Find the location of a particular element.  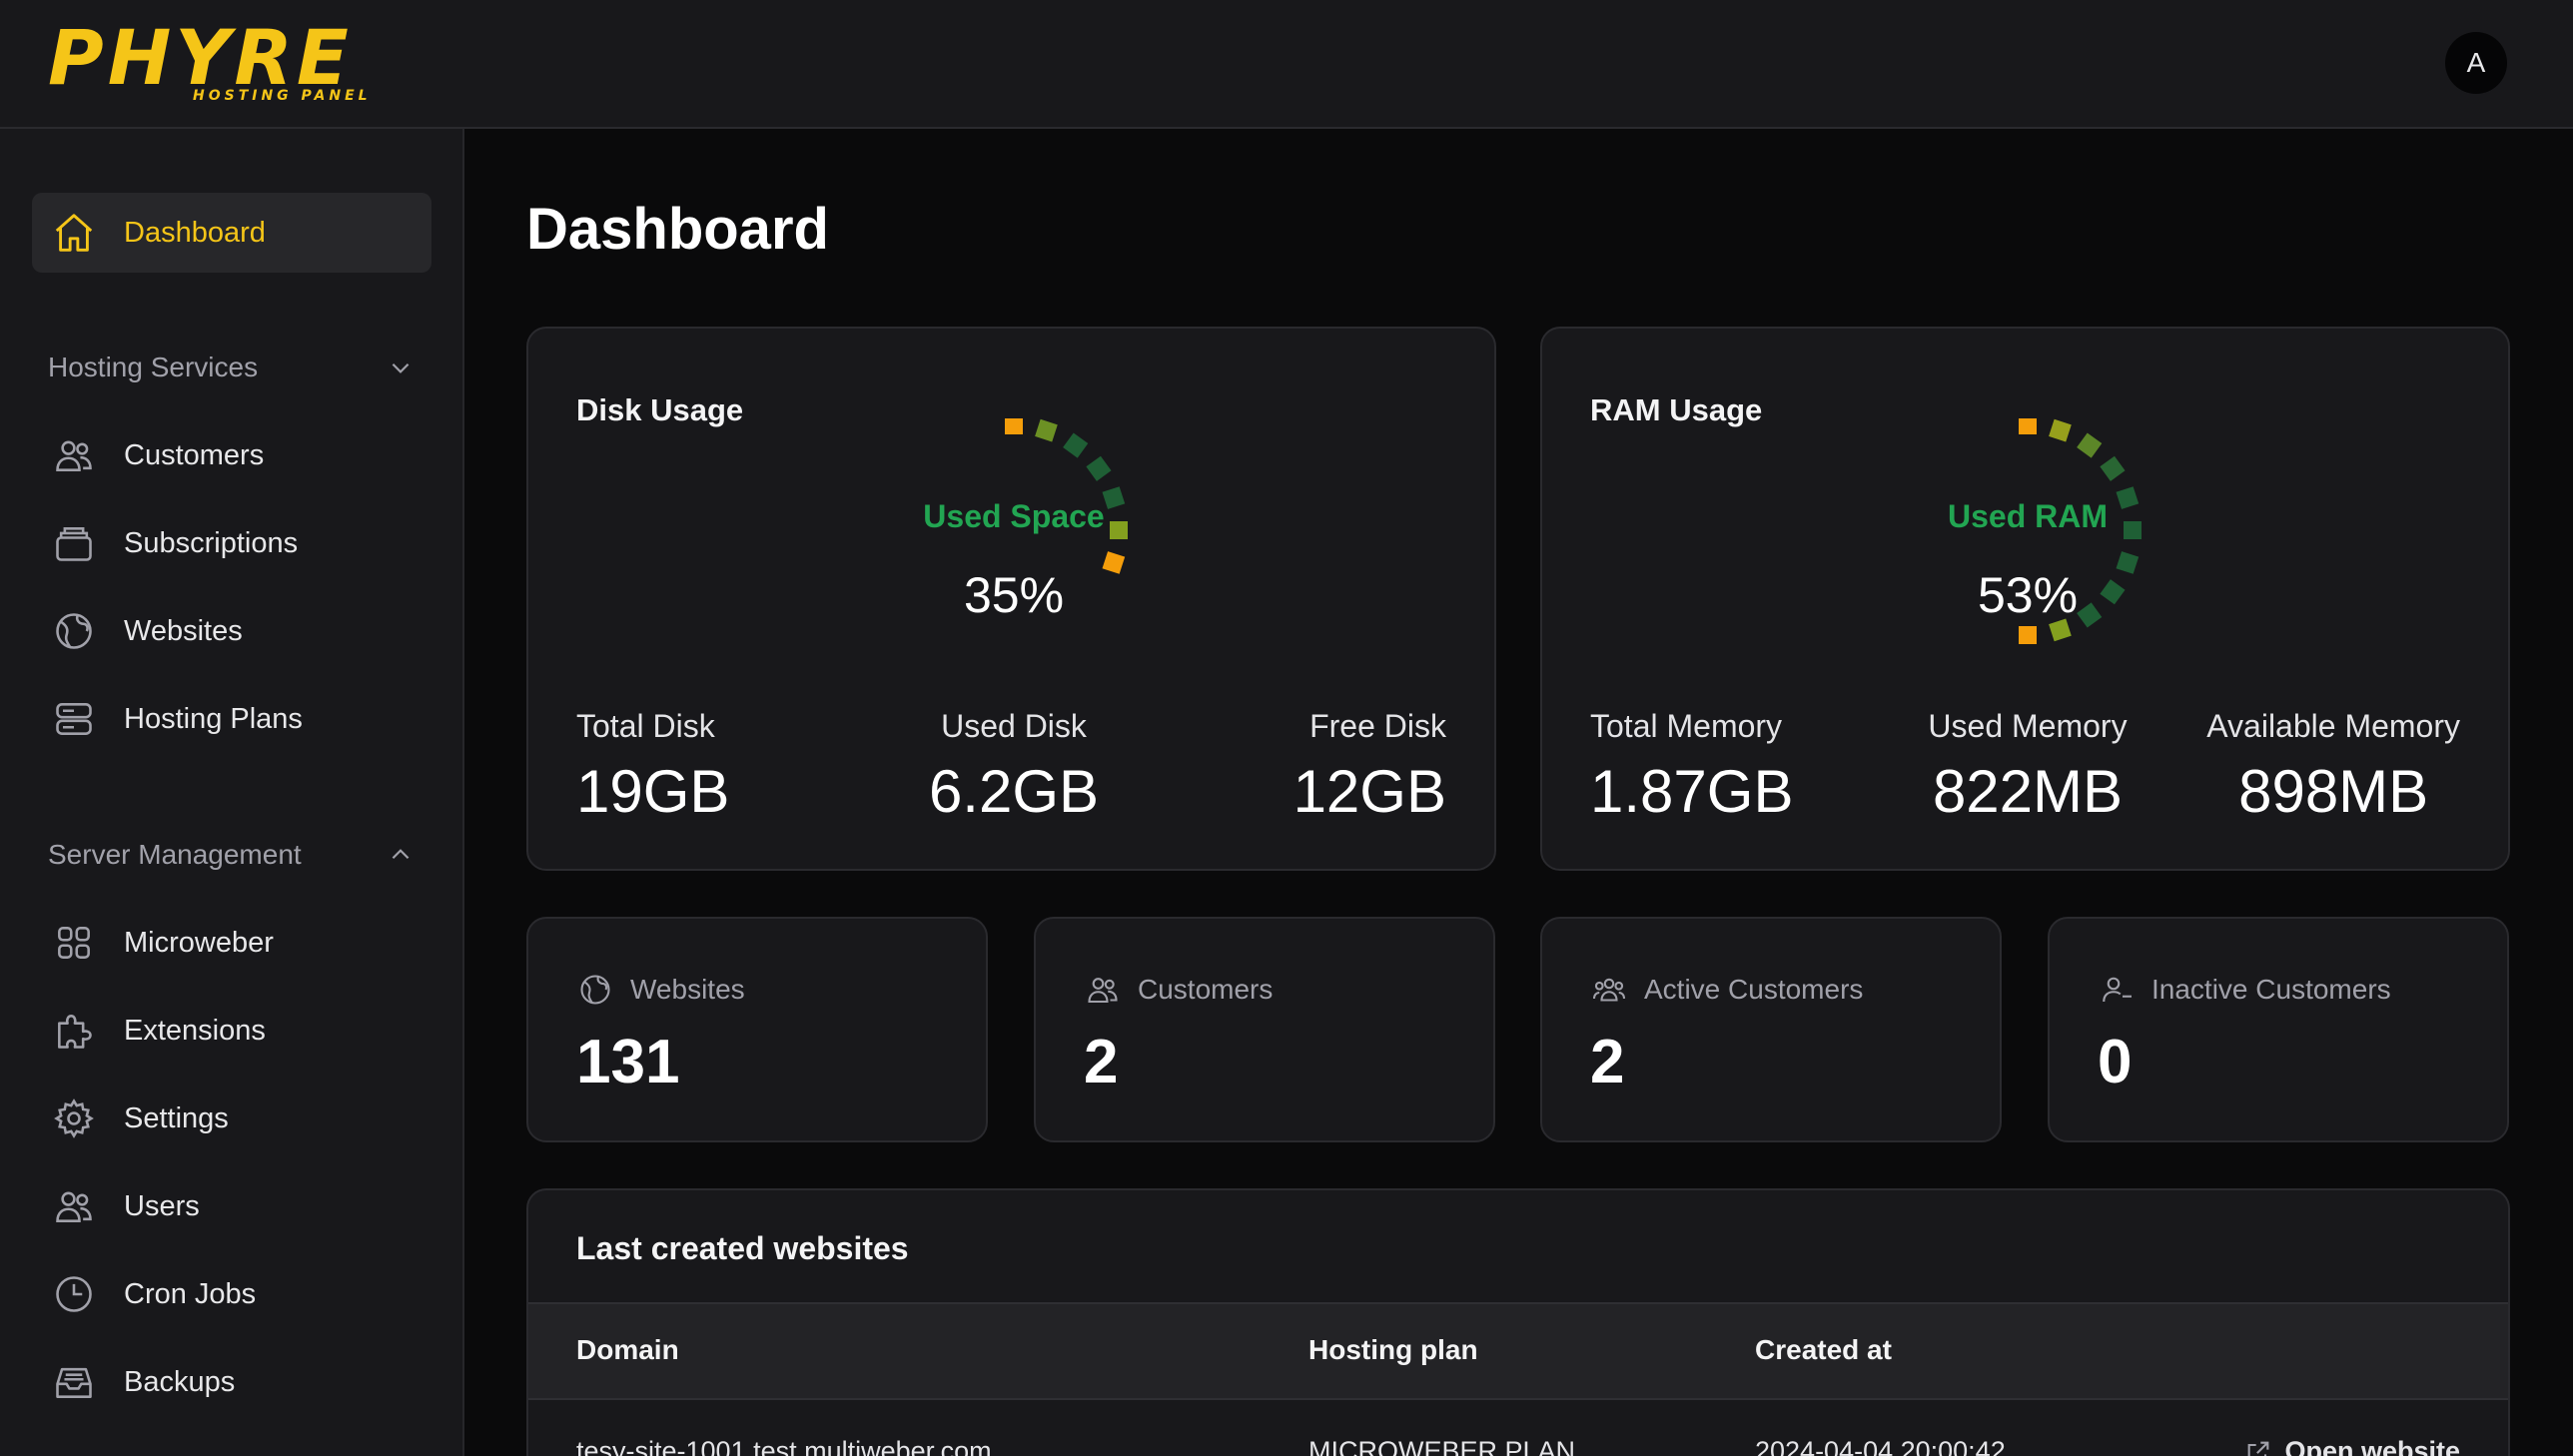

disk-usage-title: Disk Usage is located at coordinates (660, 409).